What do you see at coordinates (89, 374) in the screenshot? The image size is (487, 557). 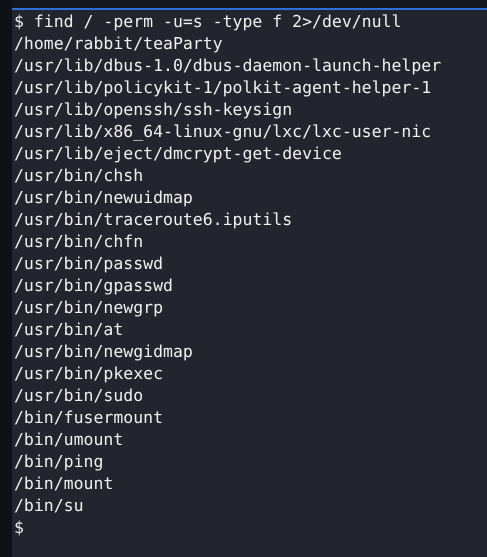 I see `output-line: /usr/bin/pkexec` at bounding box center [89, 374].